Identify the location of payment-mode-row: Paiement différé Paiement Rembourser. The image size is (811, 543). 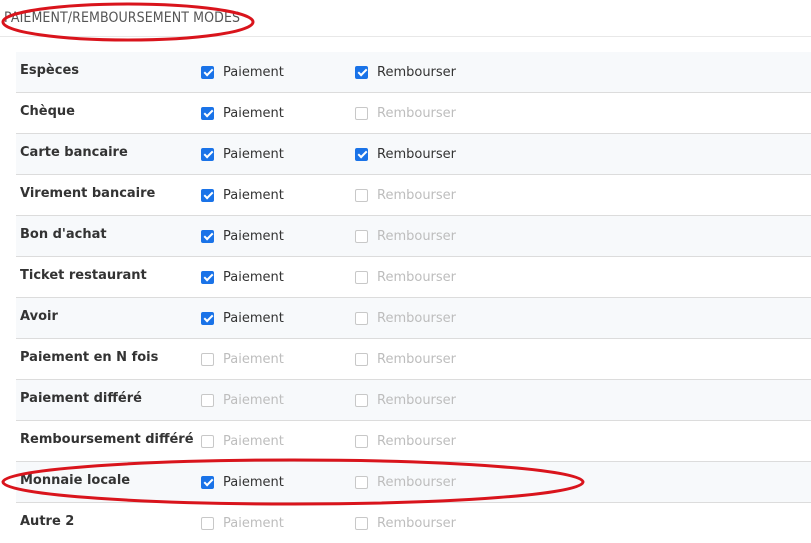
(413, 400).